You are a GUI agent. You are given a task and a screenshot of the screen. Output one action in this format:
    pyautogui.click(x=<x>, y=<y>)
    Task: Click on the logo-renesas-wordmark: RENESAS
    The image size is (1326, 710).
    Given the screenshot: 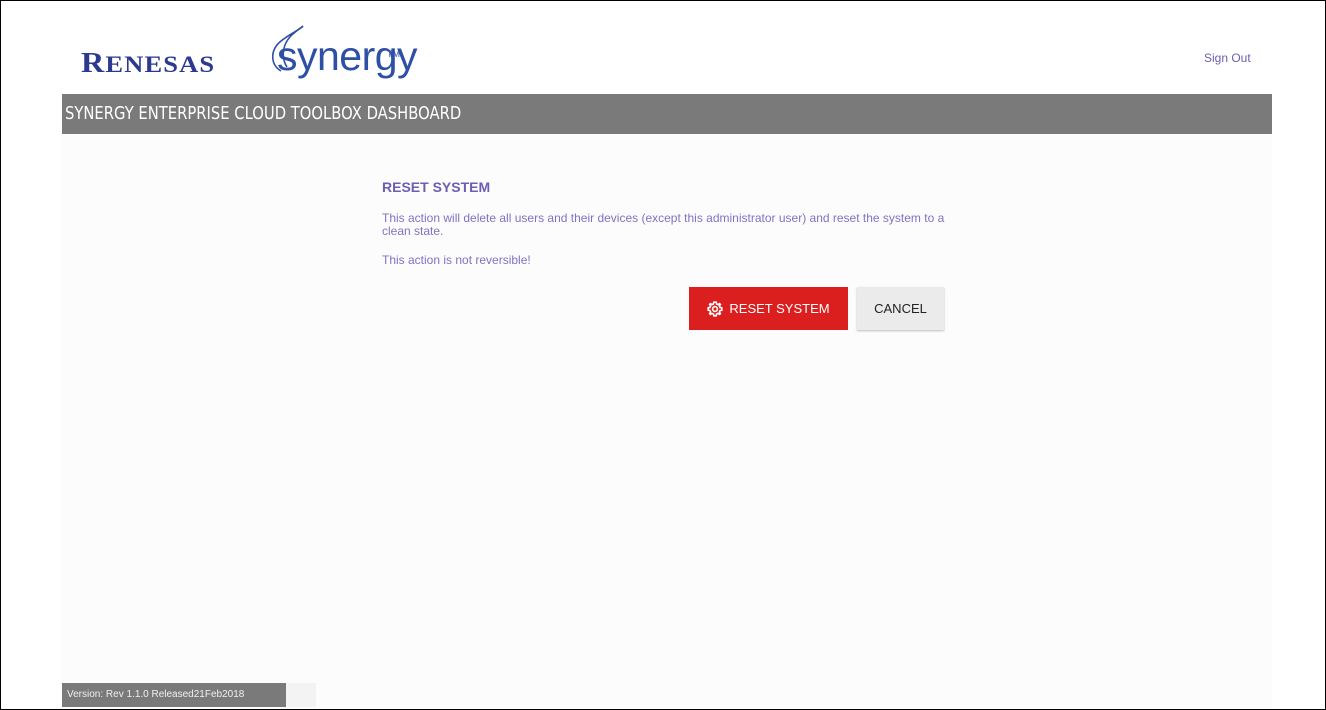 What is the action you would take?
    pyautogui.click(x=148, y=64)
    